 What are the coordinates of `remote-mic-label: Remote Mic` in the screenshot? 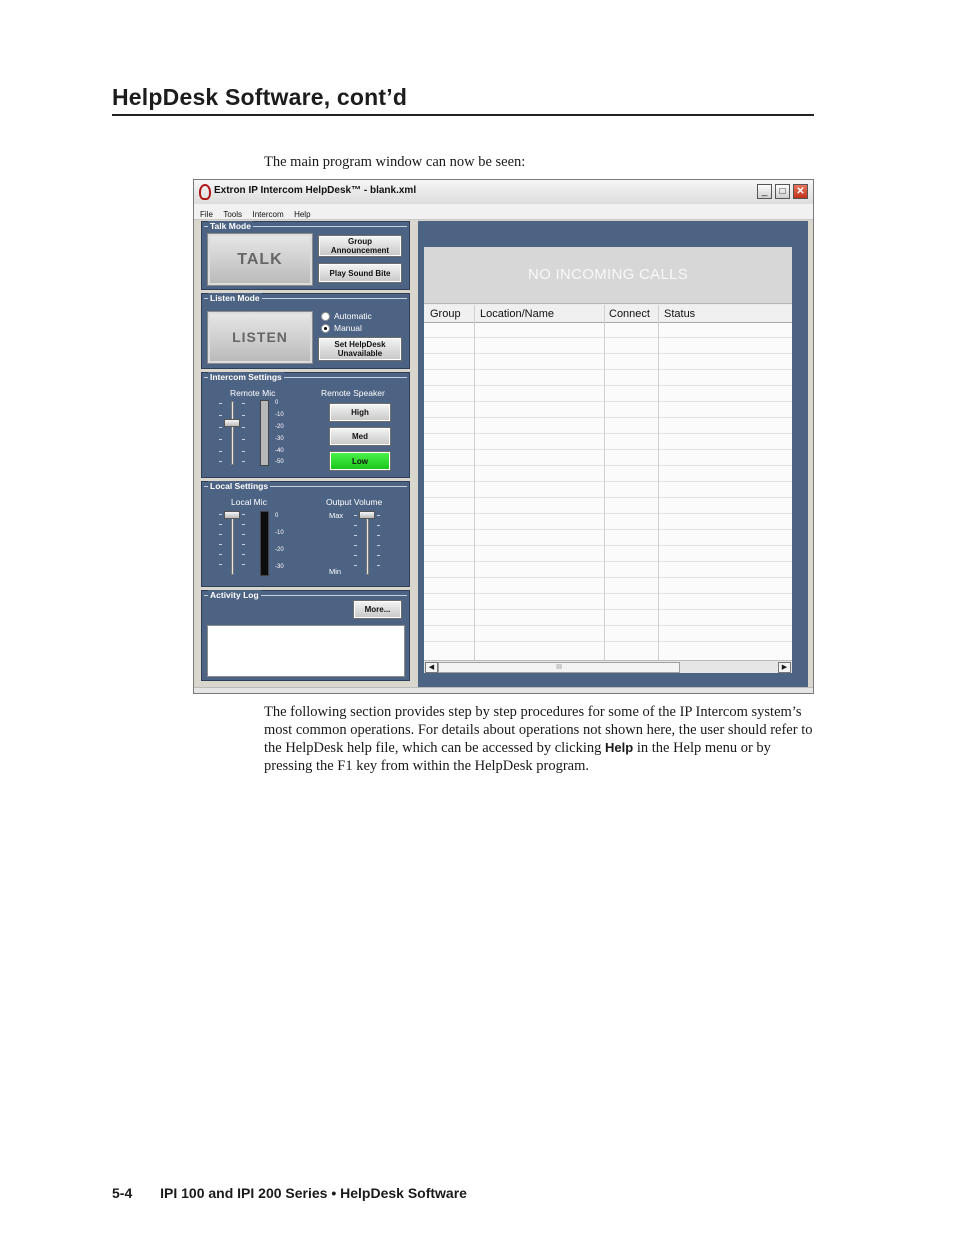 It's located at (253, 393).